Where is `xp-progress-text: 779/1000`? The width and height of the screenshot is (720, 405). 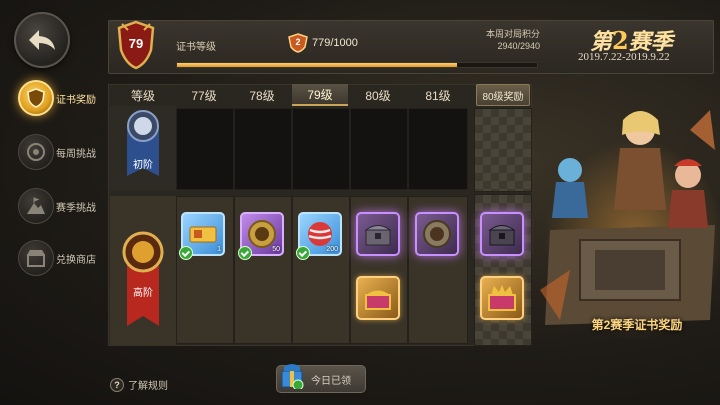 xp-progress-text: 779/1000 is located at coordinates (335, 43).